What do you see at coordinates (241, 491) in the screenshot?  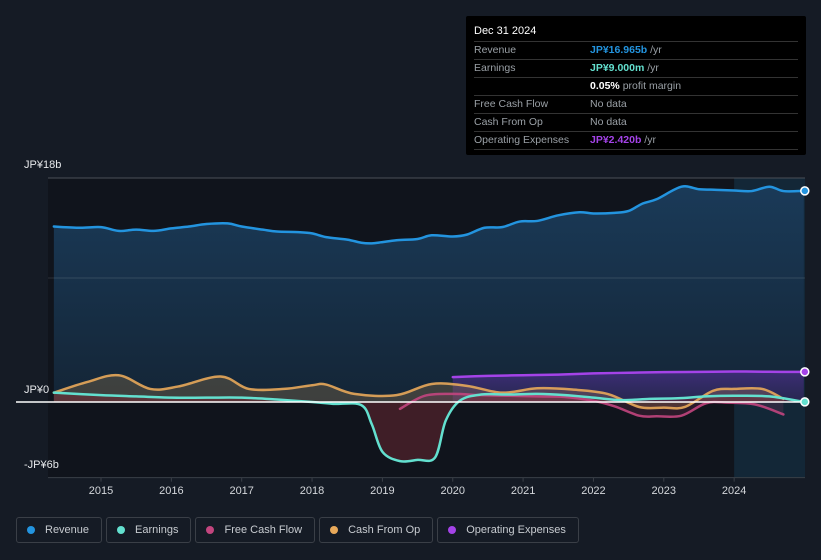 I see `x-tick-label: 2017` at bounding box center [241, 491].